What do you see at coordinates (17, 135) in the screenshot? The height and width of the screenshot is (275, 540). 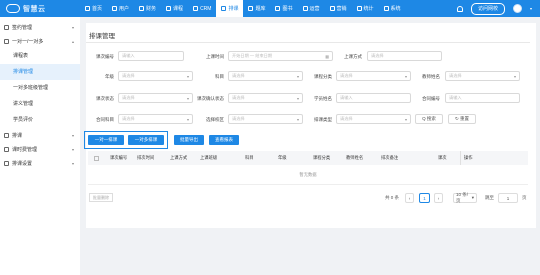 I see `sidebar-group-label: 排课` at bounding box center [17, 135].